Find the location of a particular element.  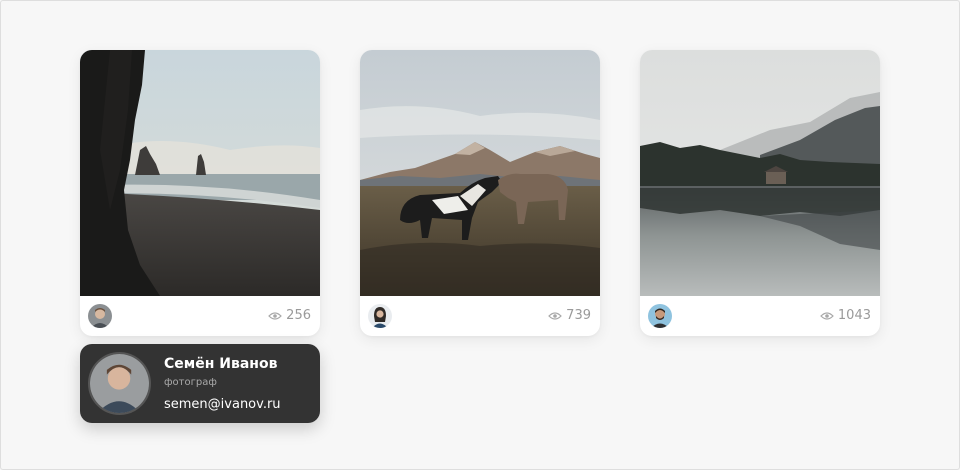

views-count: 739 is located at coordinates (578, 315).